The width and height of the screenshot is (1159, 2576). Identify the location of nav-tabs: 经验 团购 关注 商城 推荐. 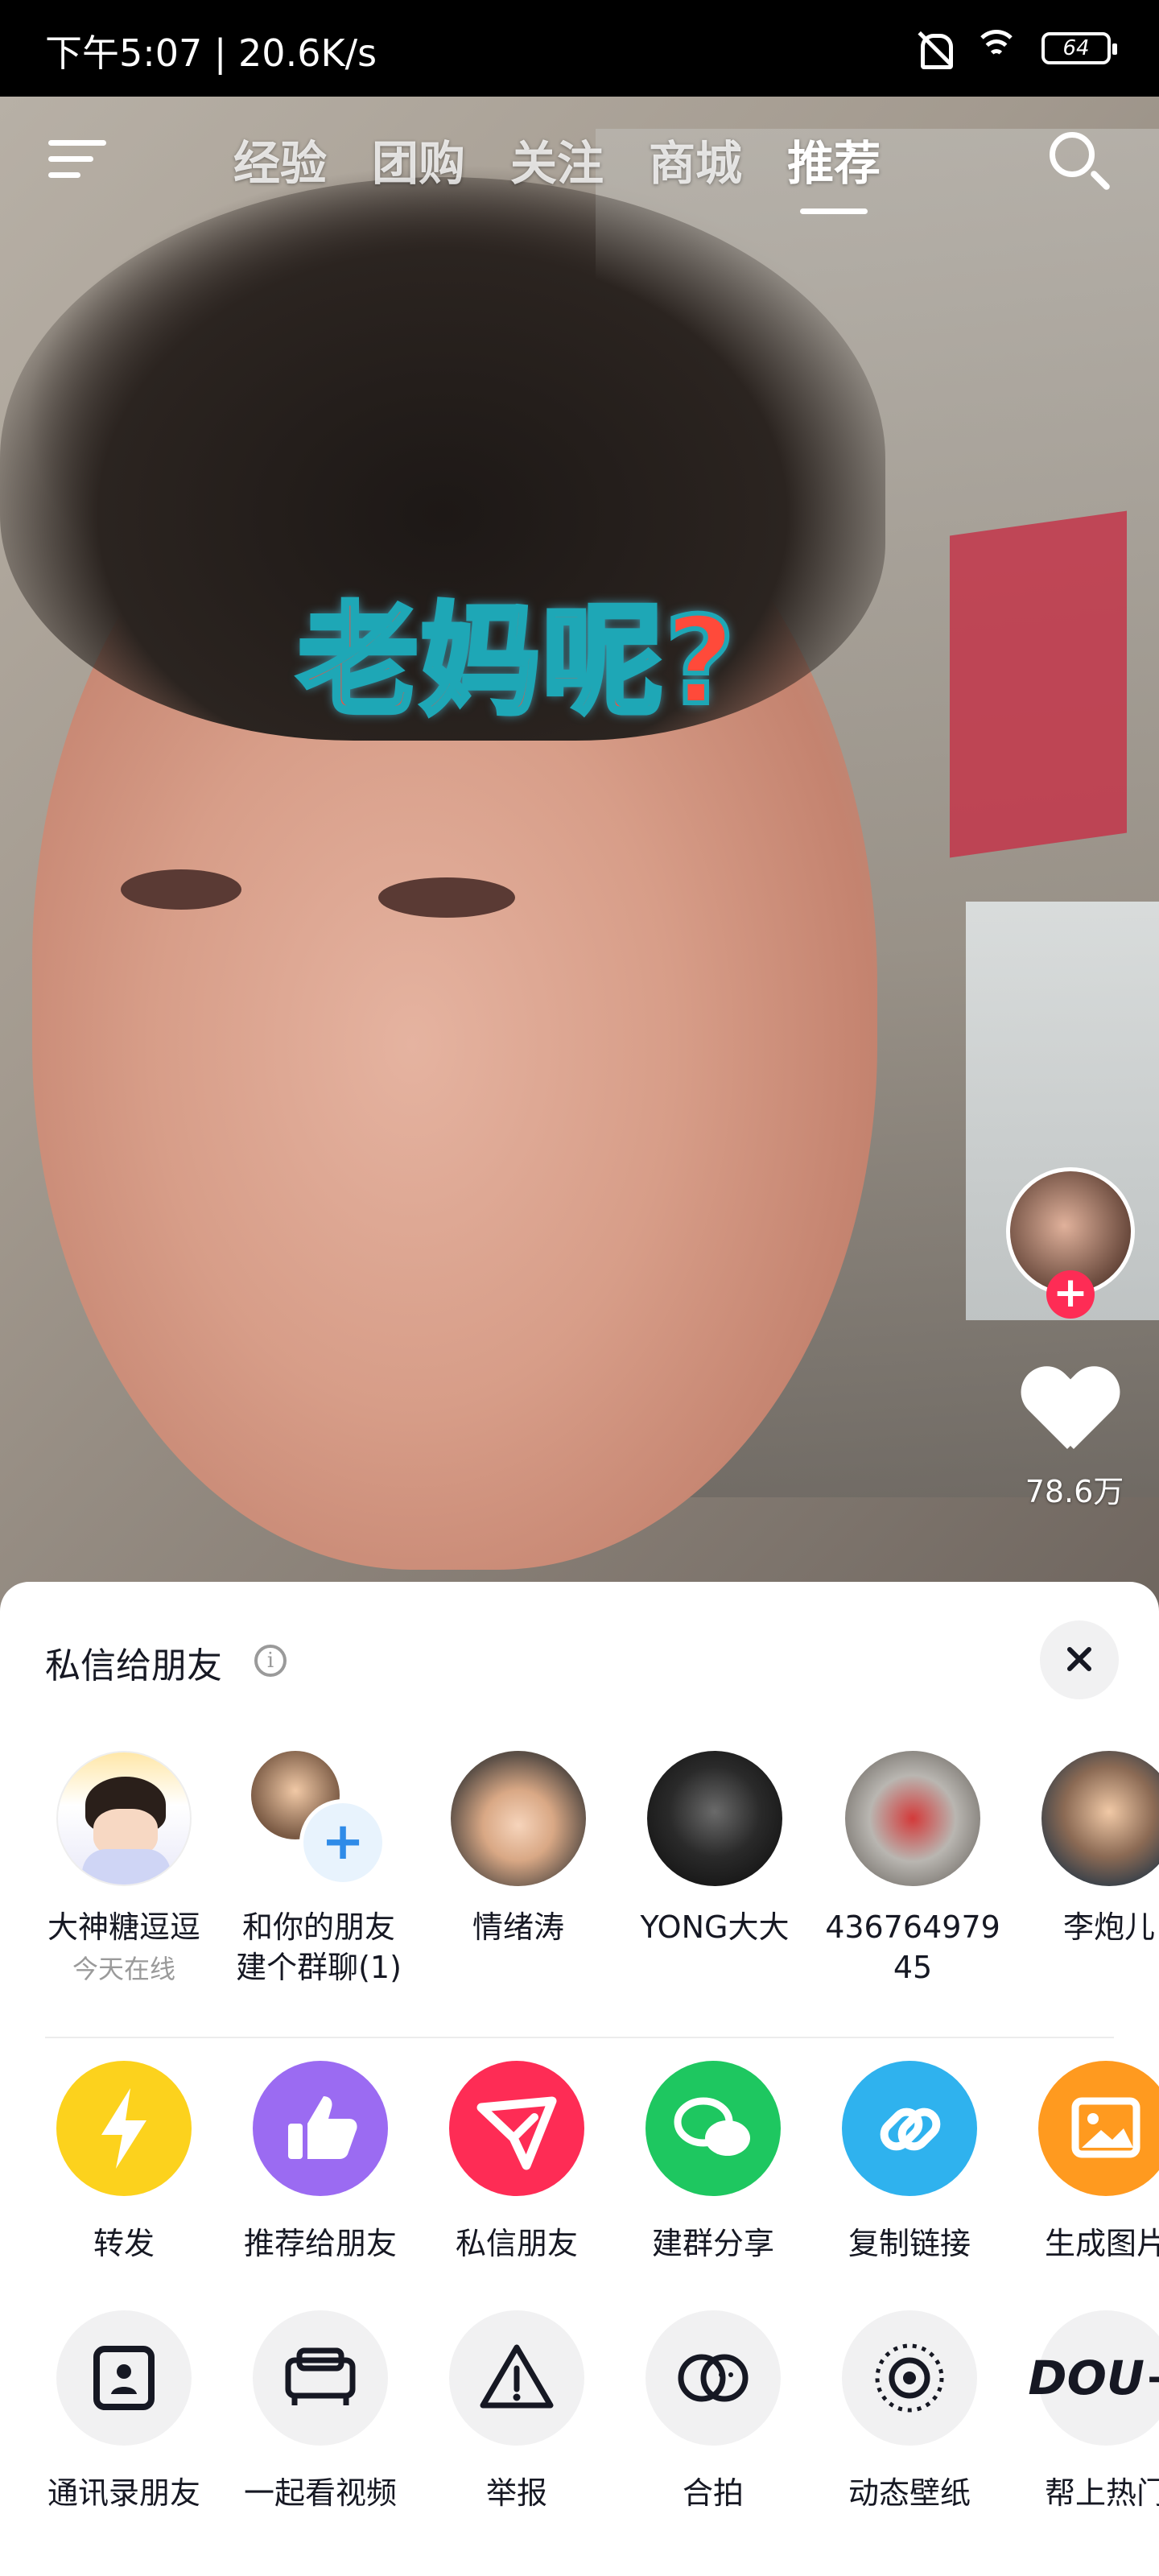
(557, 170).